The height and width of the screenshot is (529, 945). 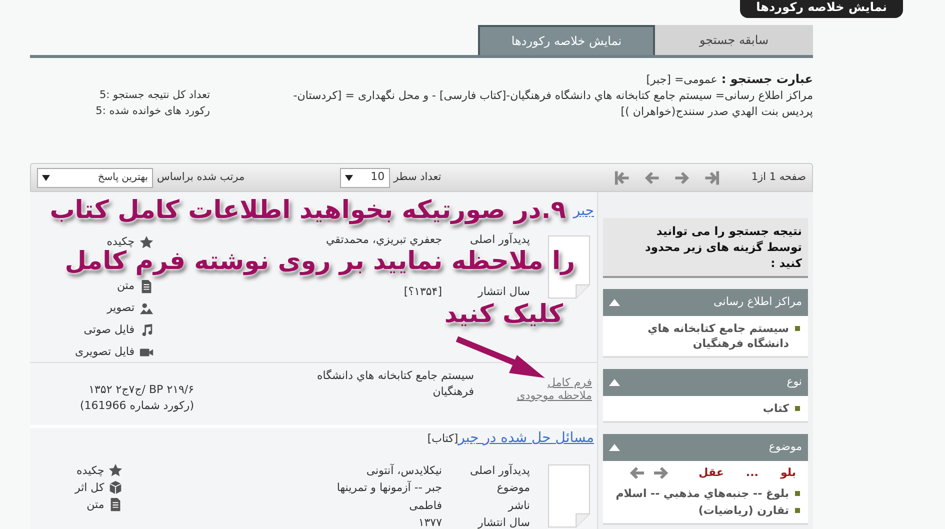 What do you see at coordinates (788, 473) in the screenshot?
I see `subject-range-link: بلو` at bounding box center [788, 473].